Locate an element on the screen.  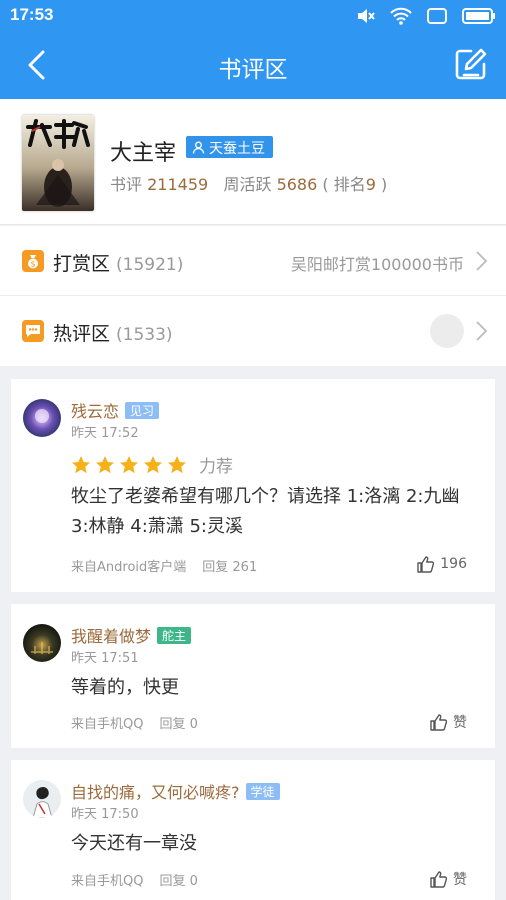
page-title: 书评区 is located at coordinates (253, 70).